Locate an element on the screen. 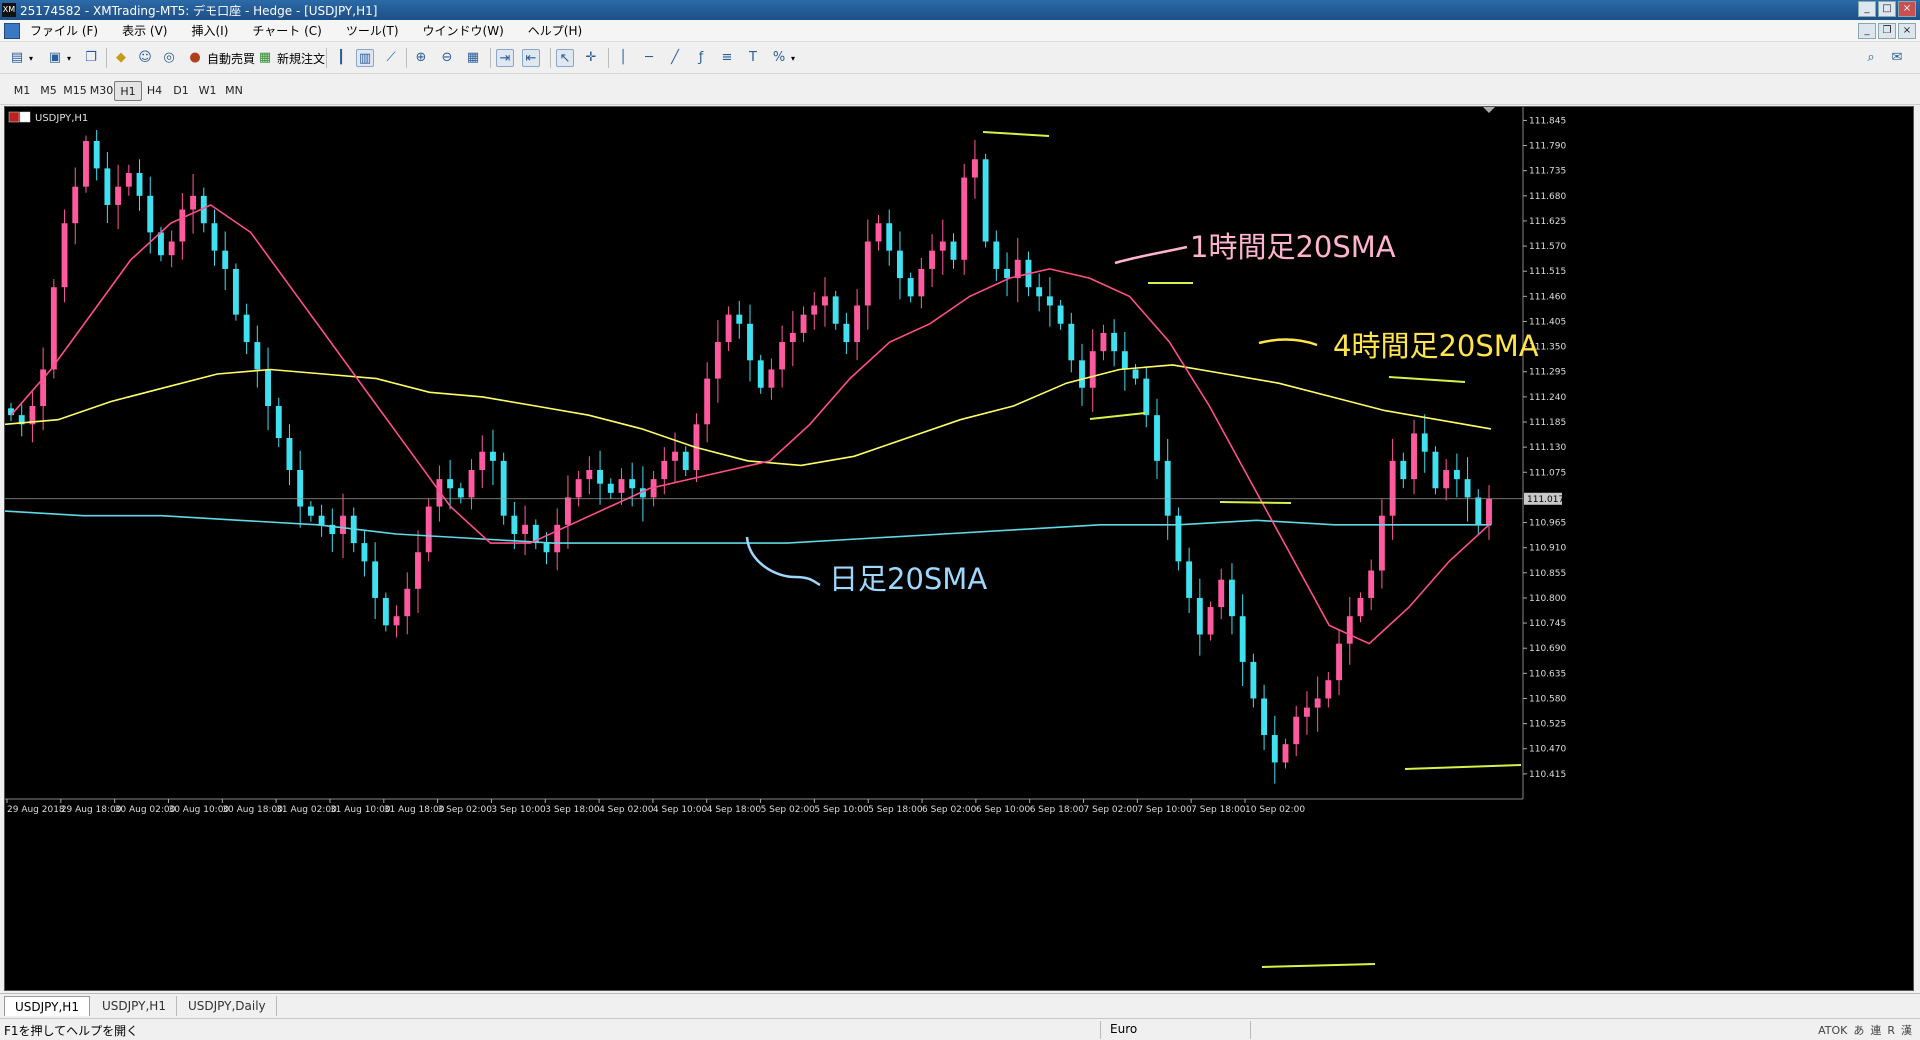  menu-item-2: 挿入(I) is located at coordinates (214, 31).